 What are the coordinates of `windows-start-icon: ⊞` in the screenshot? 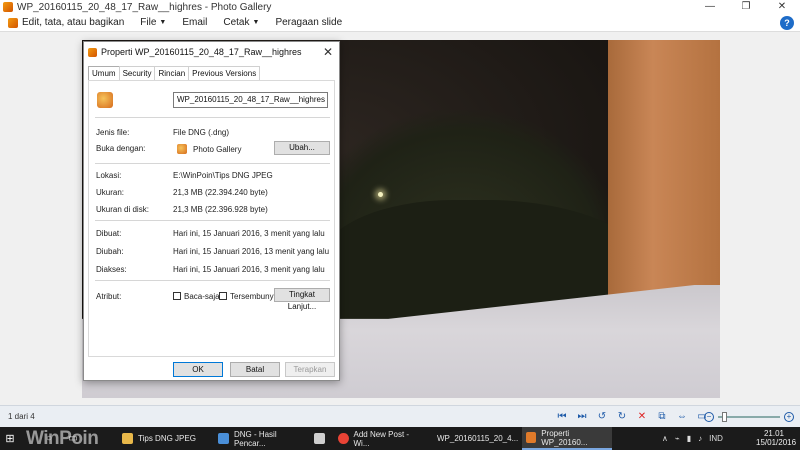 It's located at (10, 438).